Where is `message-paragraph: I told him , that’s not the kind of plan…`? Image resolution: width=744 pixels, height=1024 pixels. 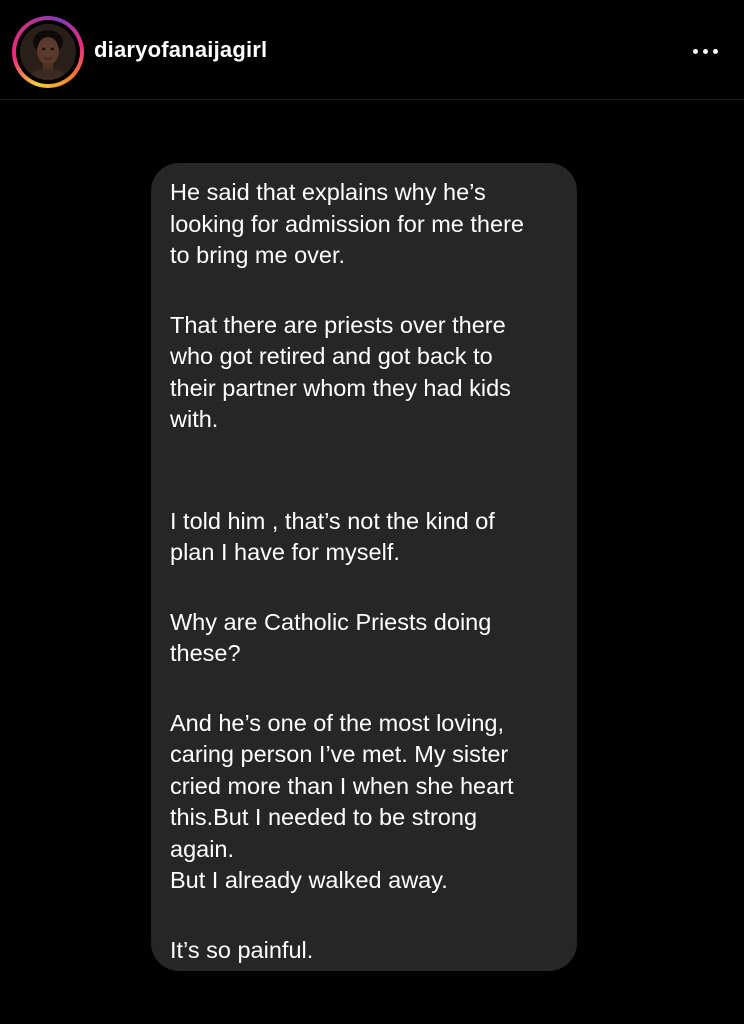
message-paragraph: I told him , that’s not the kind of plan… is located at coordinates (332, 536).